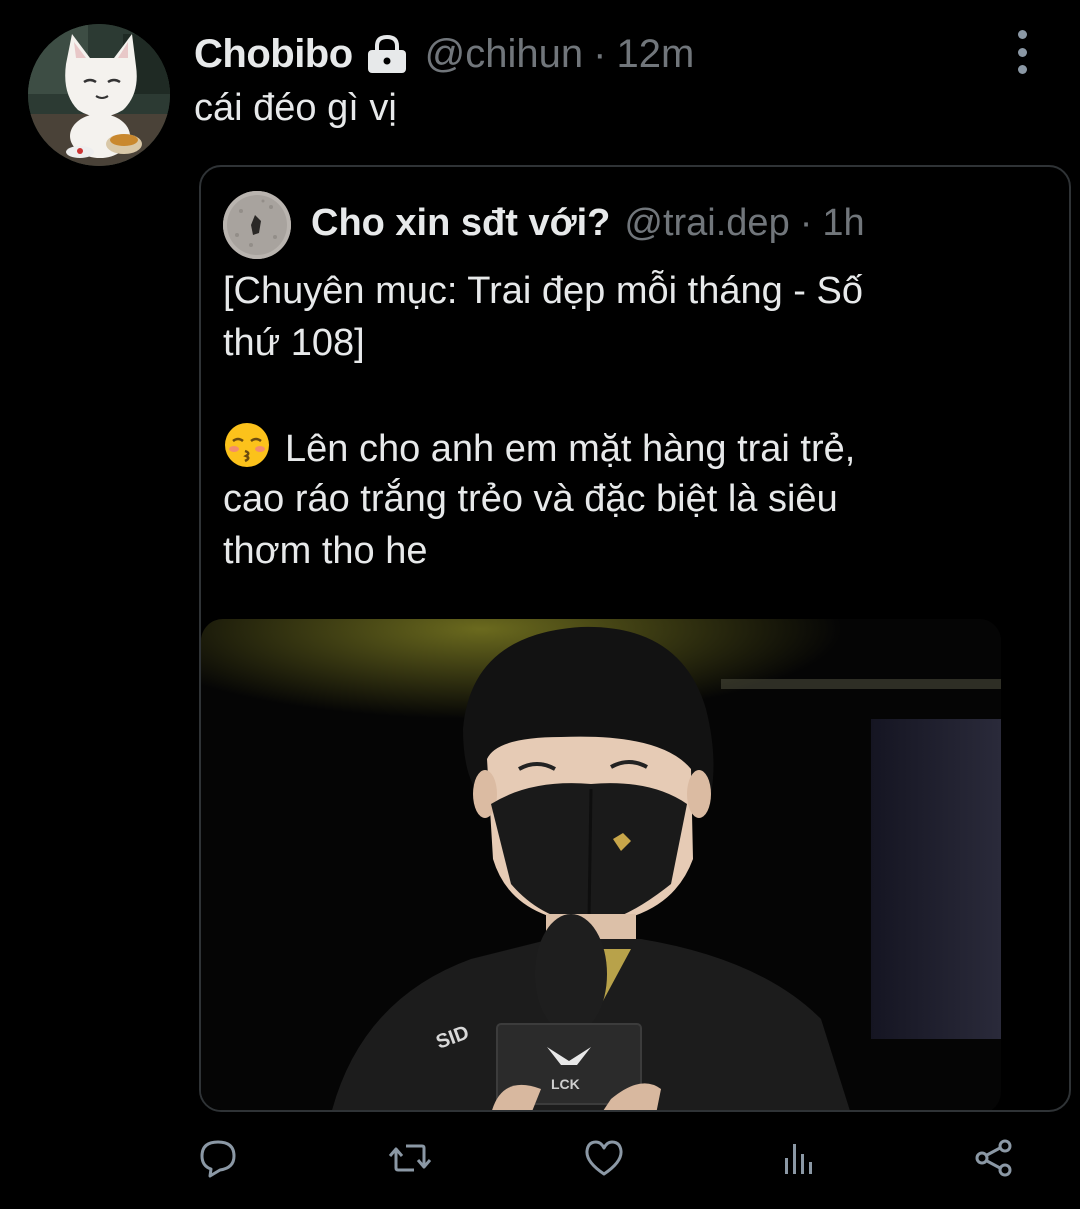  I want to click on share-button, so click(994, 1160).